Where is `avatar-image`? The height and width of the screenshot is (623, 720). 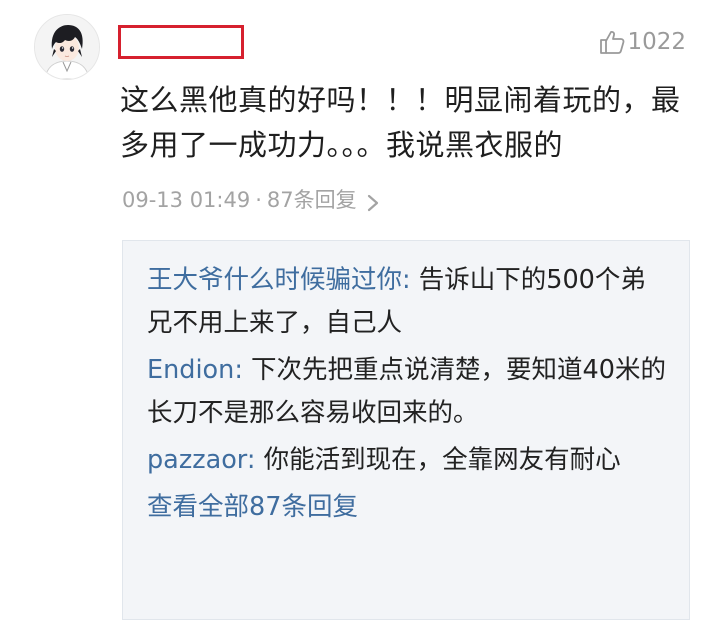
avatar-image is located at coordinates (67, 47).